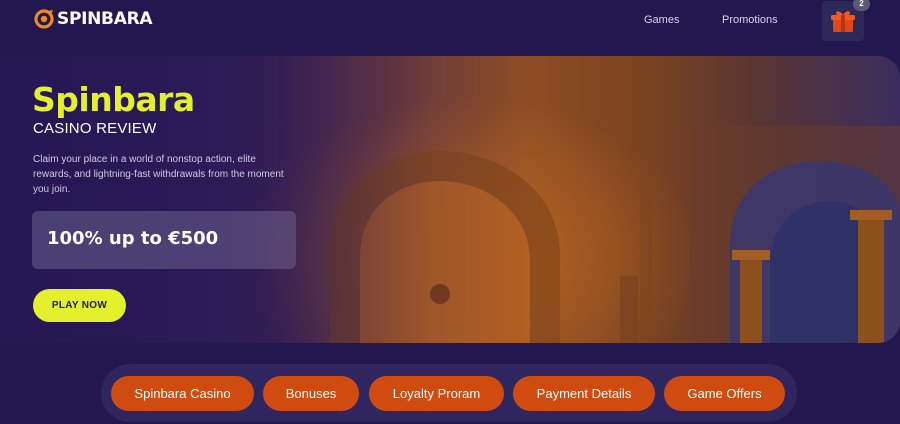 Image resolution: width=900 pixels, height=424 pixels. I want to click on tab-game-offers: Game Offers, so click(724, 393).